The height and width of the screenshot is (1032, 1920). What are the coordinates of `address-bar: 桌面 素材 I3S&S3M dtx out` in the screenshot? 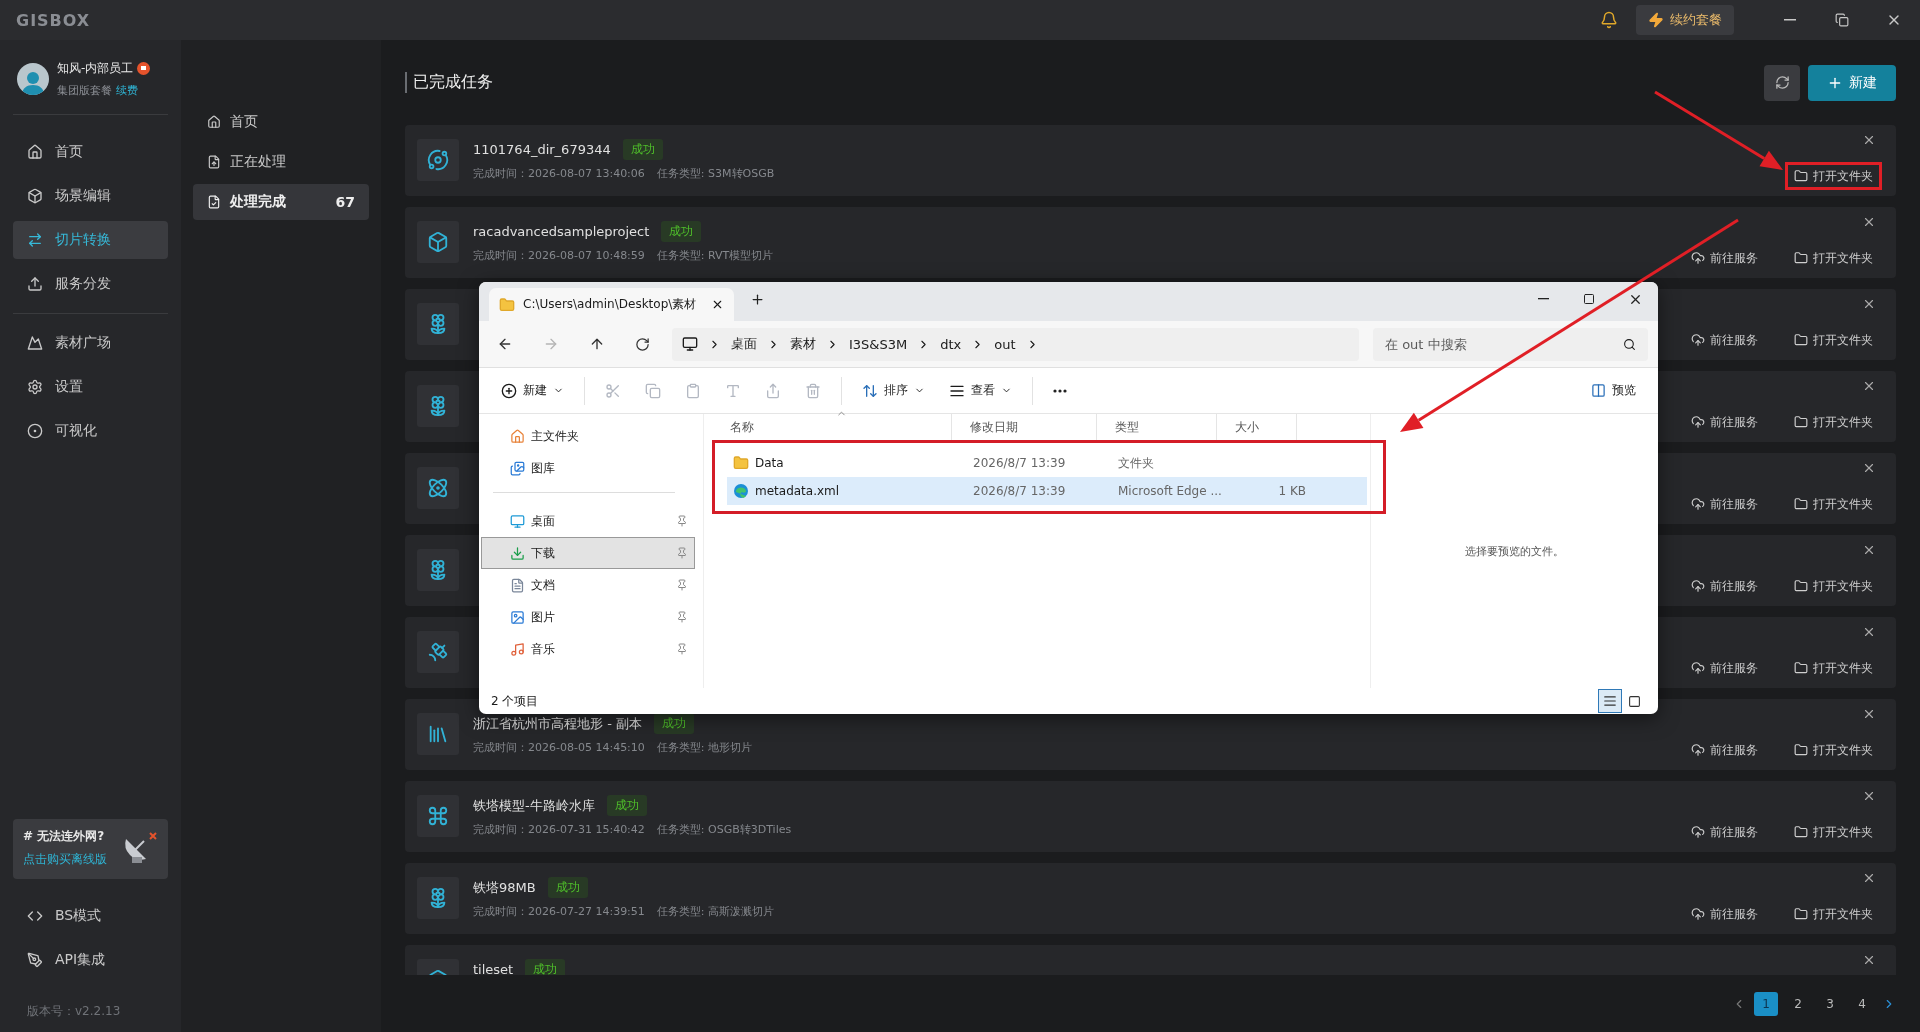 It's located at (1015, 344).